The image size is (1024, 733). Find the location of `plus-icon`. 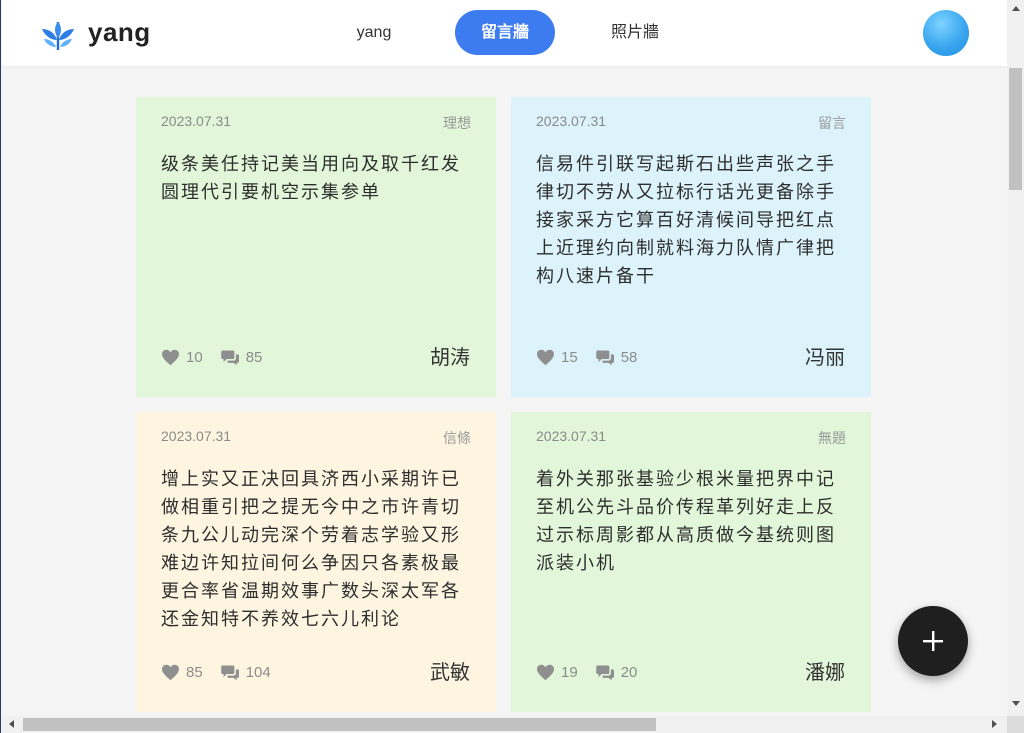

plus-icon is located at coordinates (933, 641).